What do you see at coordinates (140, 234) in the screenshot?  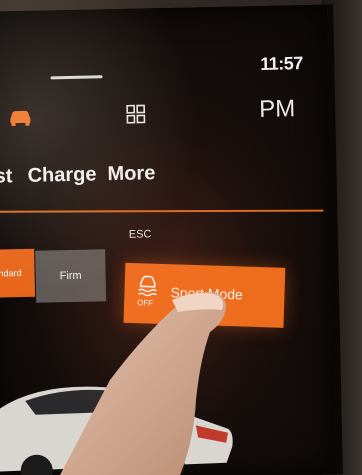 I see `esc-section-label: ESC` at bounding box center [140, 234].